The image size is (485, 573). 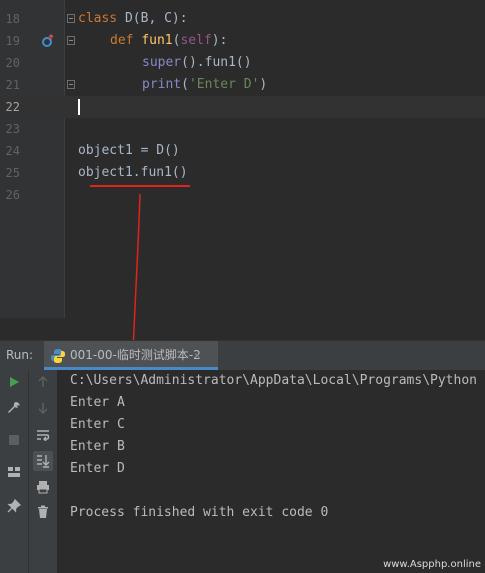 What do you see at coordinates (242, 107) in the screenshot?
I see `code-line-22: 22` at bounding box center [242, 107].